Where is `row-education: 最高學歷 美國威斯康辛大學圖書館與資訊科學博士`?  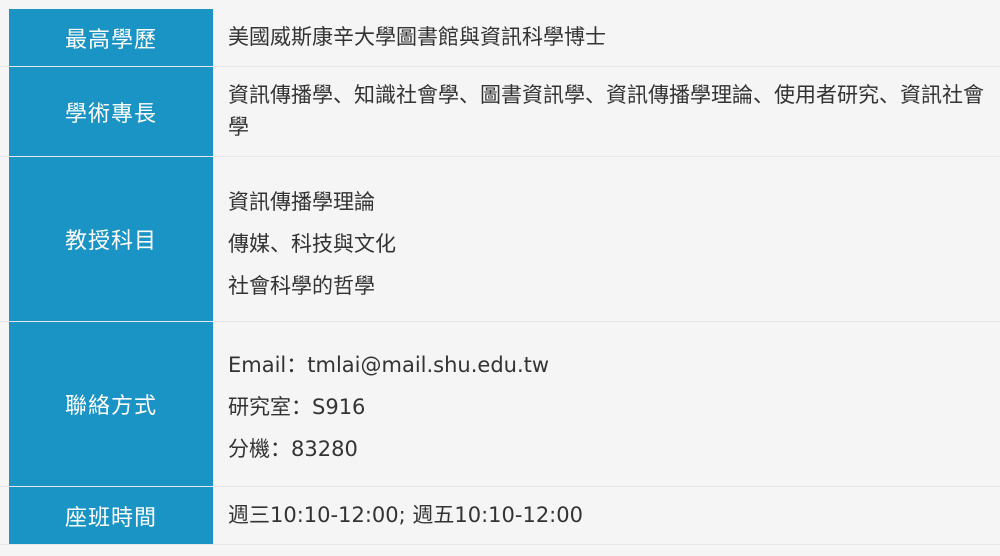 row-education: 最高學歷 美國威斯康辛大學圖書館與資訊科學博士 is located at coordinates (500, 38).